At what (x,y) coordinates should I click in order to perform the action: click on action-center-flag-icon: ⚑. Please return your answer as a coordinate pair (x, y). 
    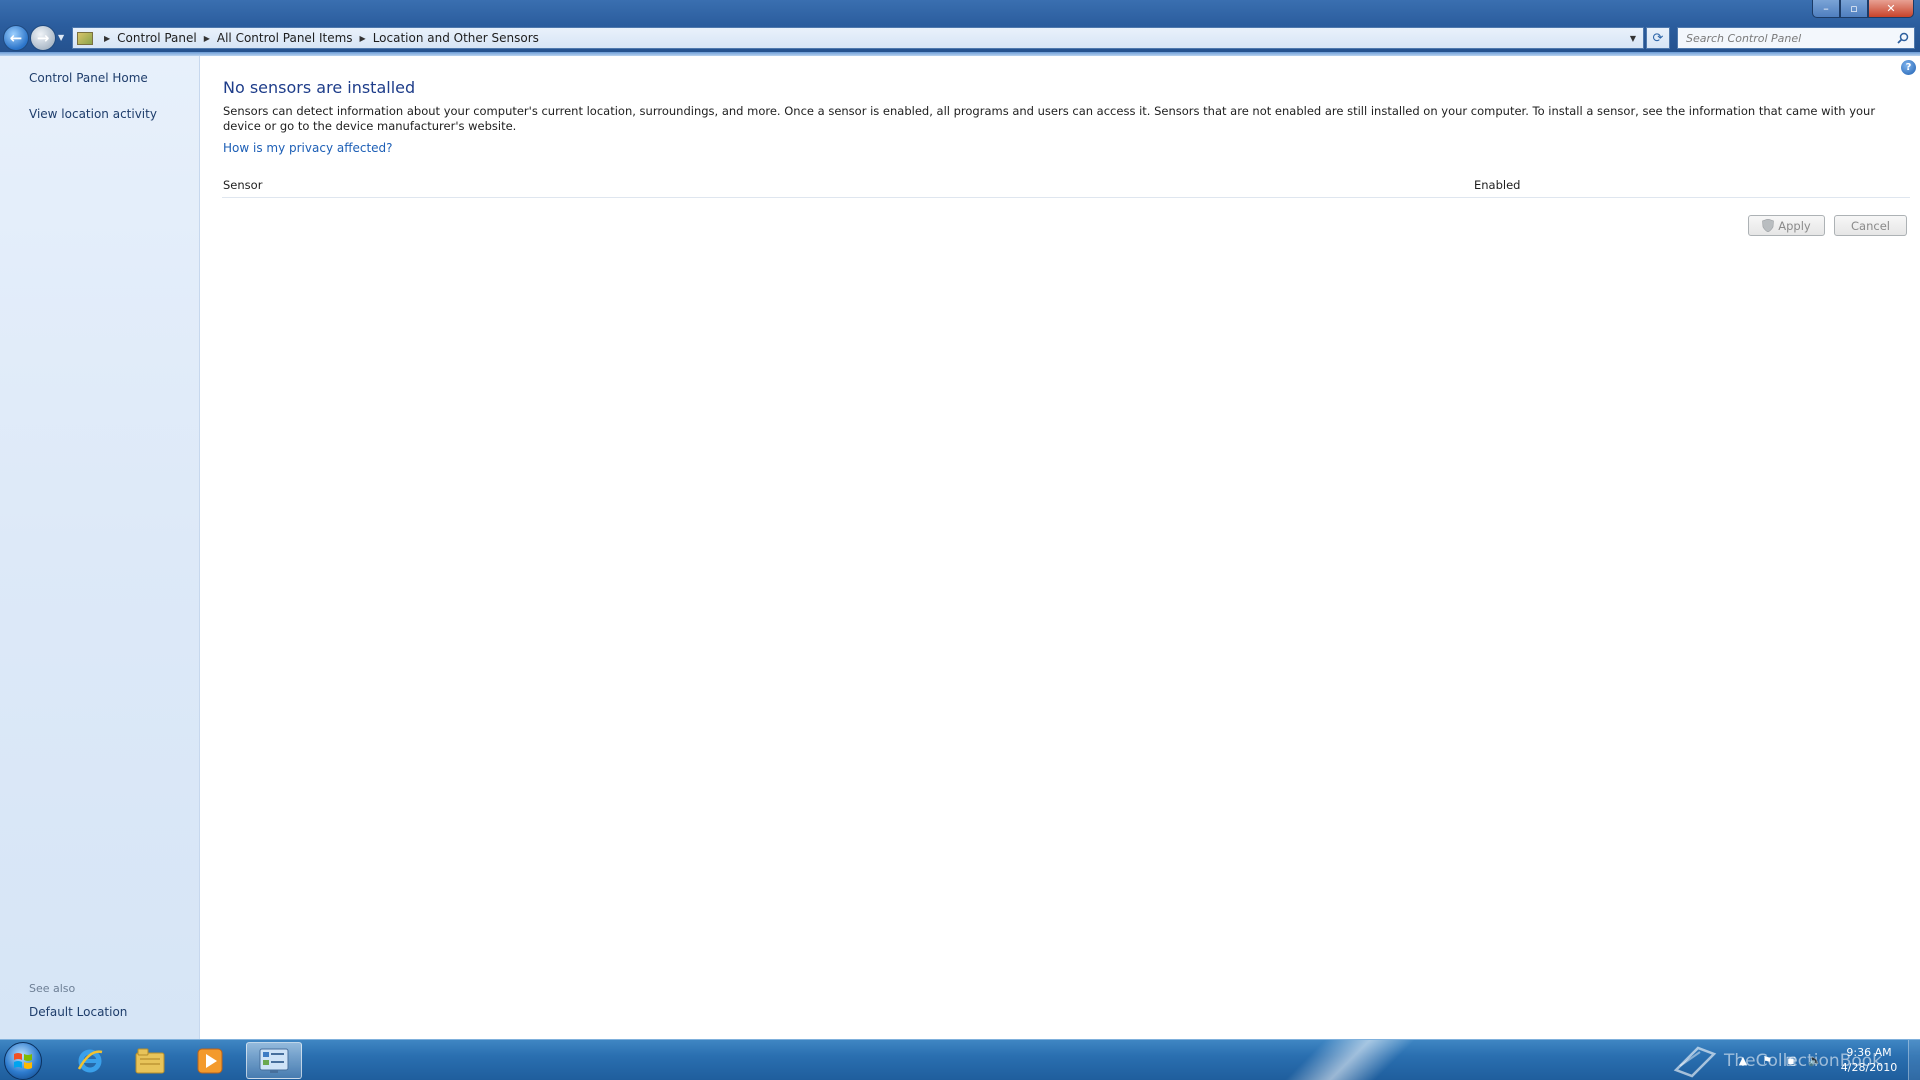
    Looking at the image, I should click on (1767, 1061).